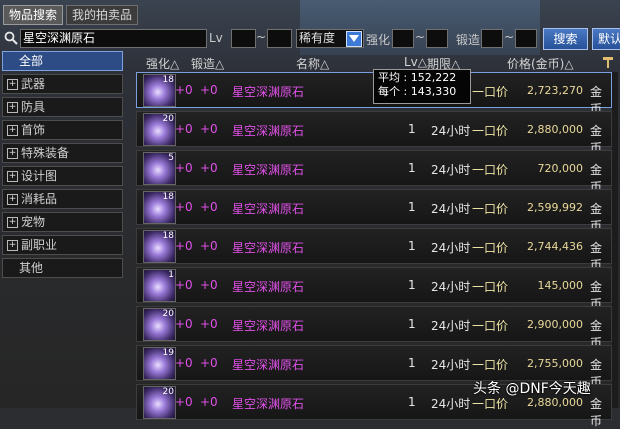  I want to click on header-name: 名称△, so click(312, 63).